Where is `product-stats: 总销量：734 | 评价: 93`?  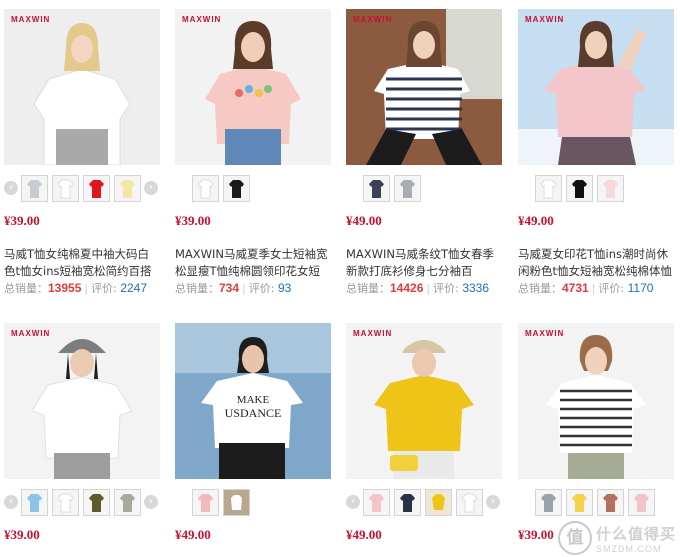
product-stats: 总销量：734 | 评价: 93 is located at coordinates (233, 288).